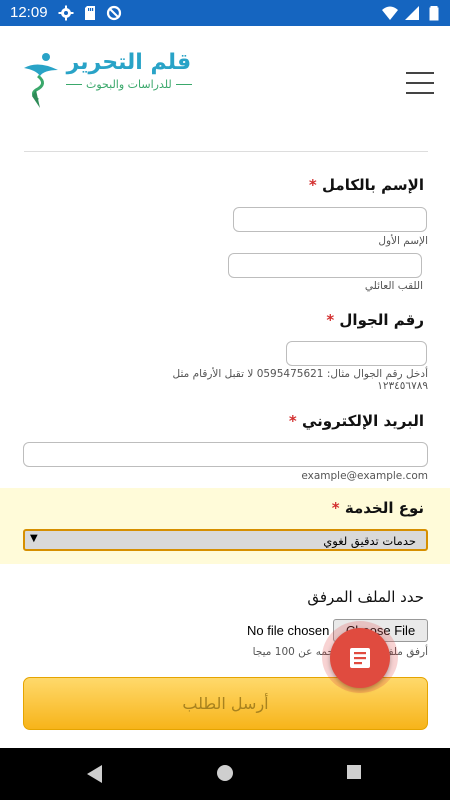 The image size is (450, 800). What do you see at coordinates (95, 774) in the screenshot?
I see `back-icon` at bounding box center [95, 774].